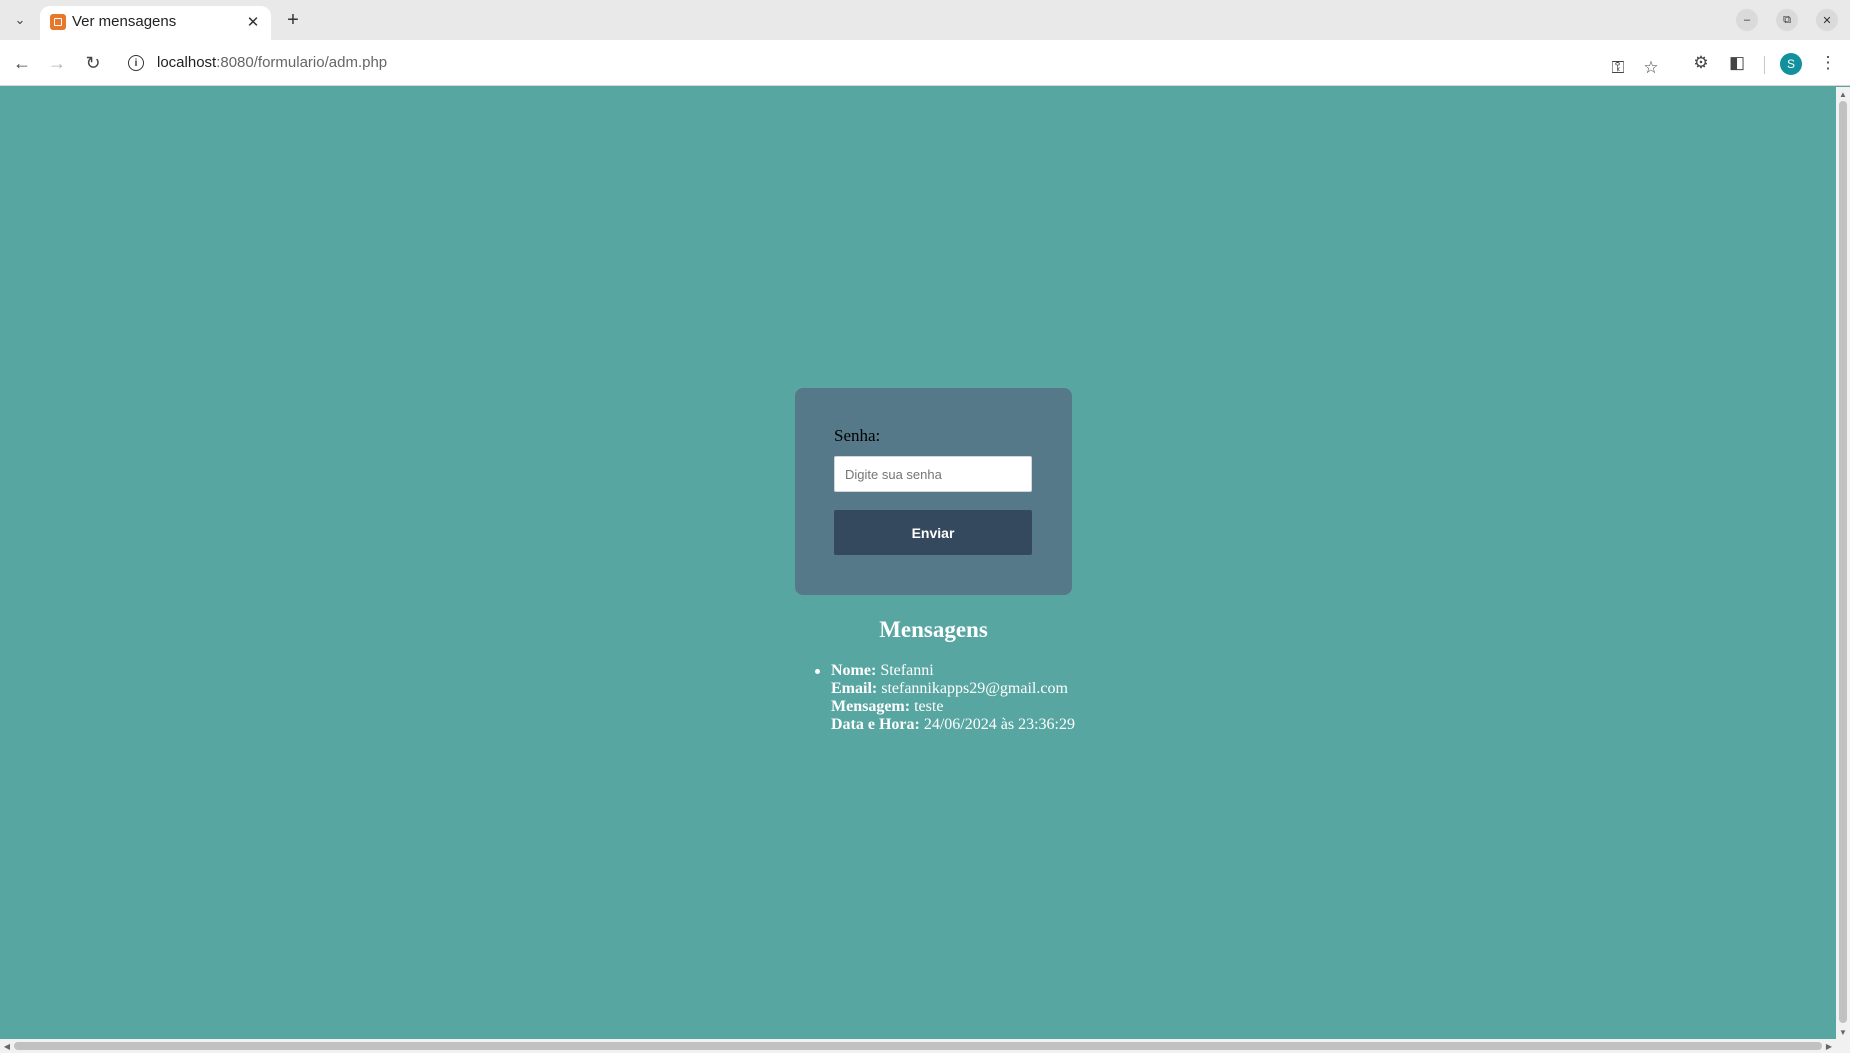 The image size is (1850, 1053). Describe the element at coordinates (1791, 64) in the screenshot. I see `profile-avatar: S` at that location.